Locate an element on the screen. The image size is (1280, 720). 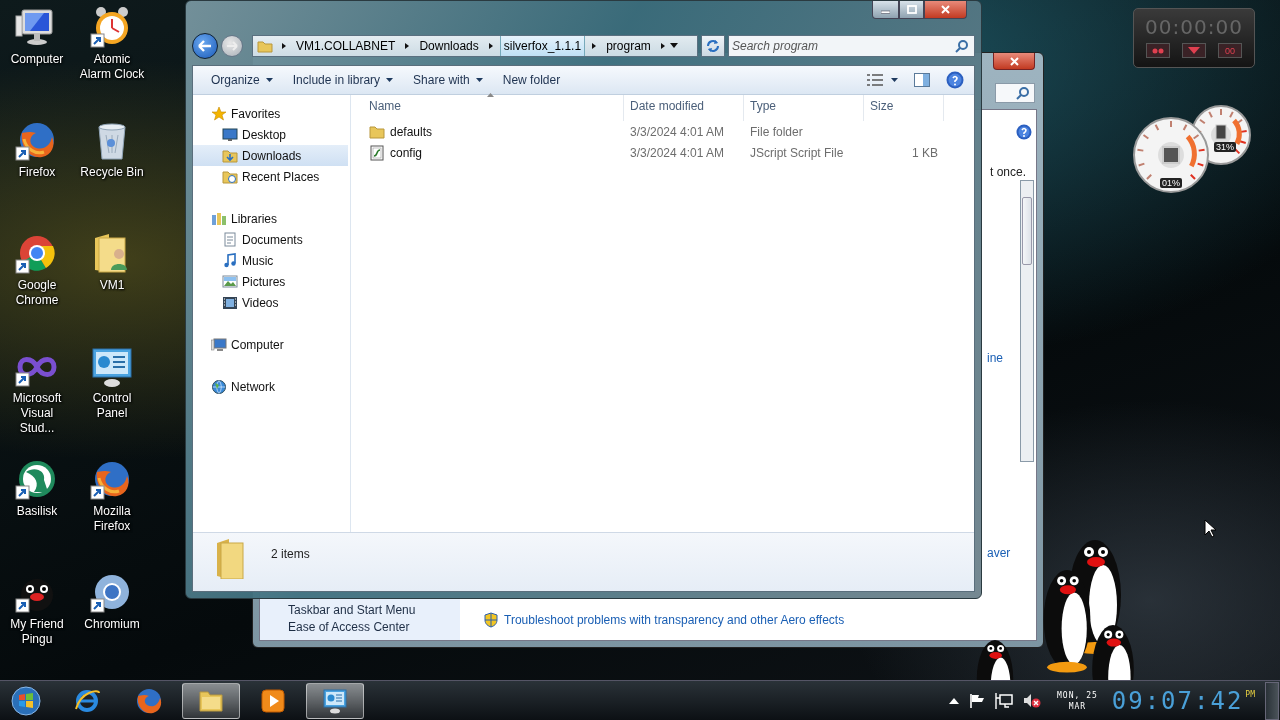
desktop-icon: Basilisk is located at coordinates (37, 488).